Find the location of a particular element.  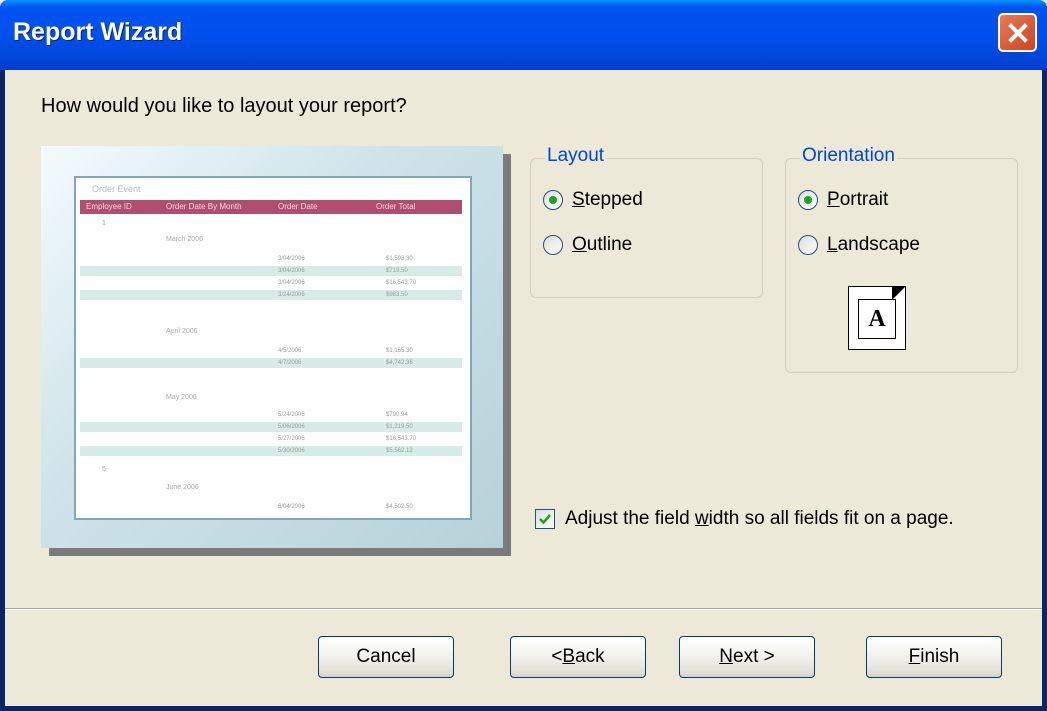

preview-row: 4/7/2006 $4,742.36 is located at coordinates (271, 363).